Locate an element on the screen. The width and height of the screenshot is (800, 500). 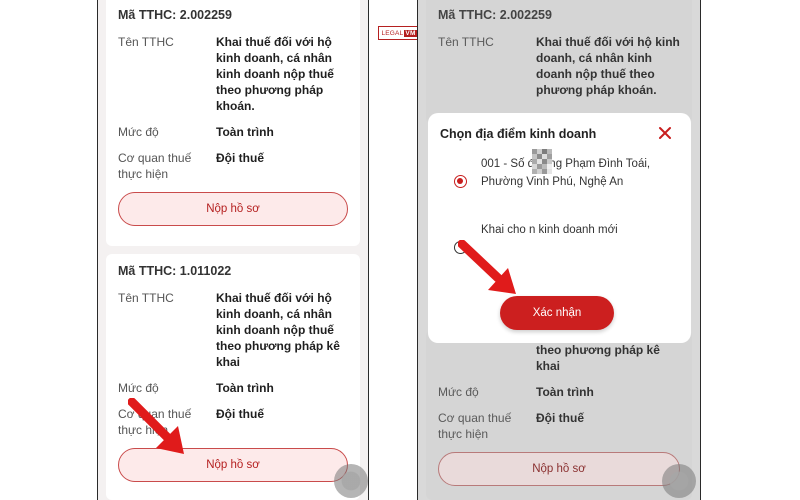
procedure-name-row: theo phương pháp kê khai is located at coordinates (559, 358).